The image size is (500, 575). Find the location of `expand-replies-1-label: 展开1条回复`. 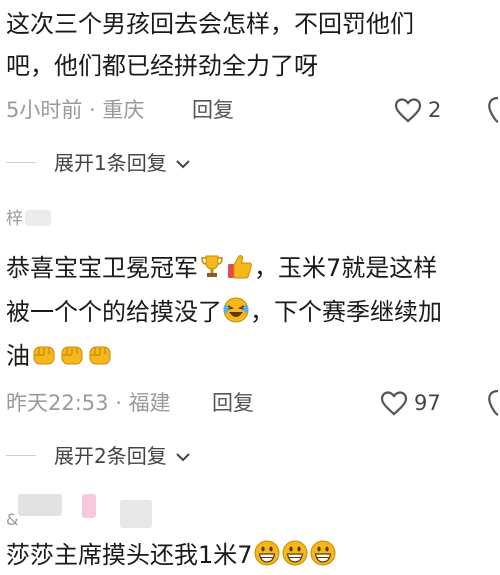

expand-replies-1-label: 展开1条回复 is located at coordinates (110, 163).